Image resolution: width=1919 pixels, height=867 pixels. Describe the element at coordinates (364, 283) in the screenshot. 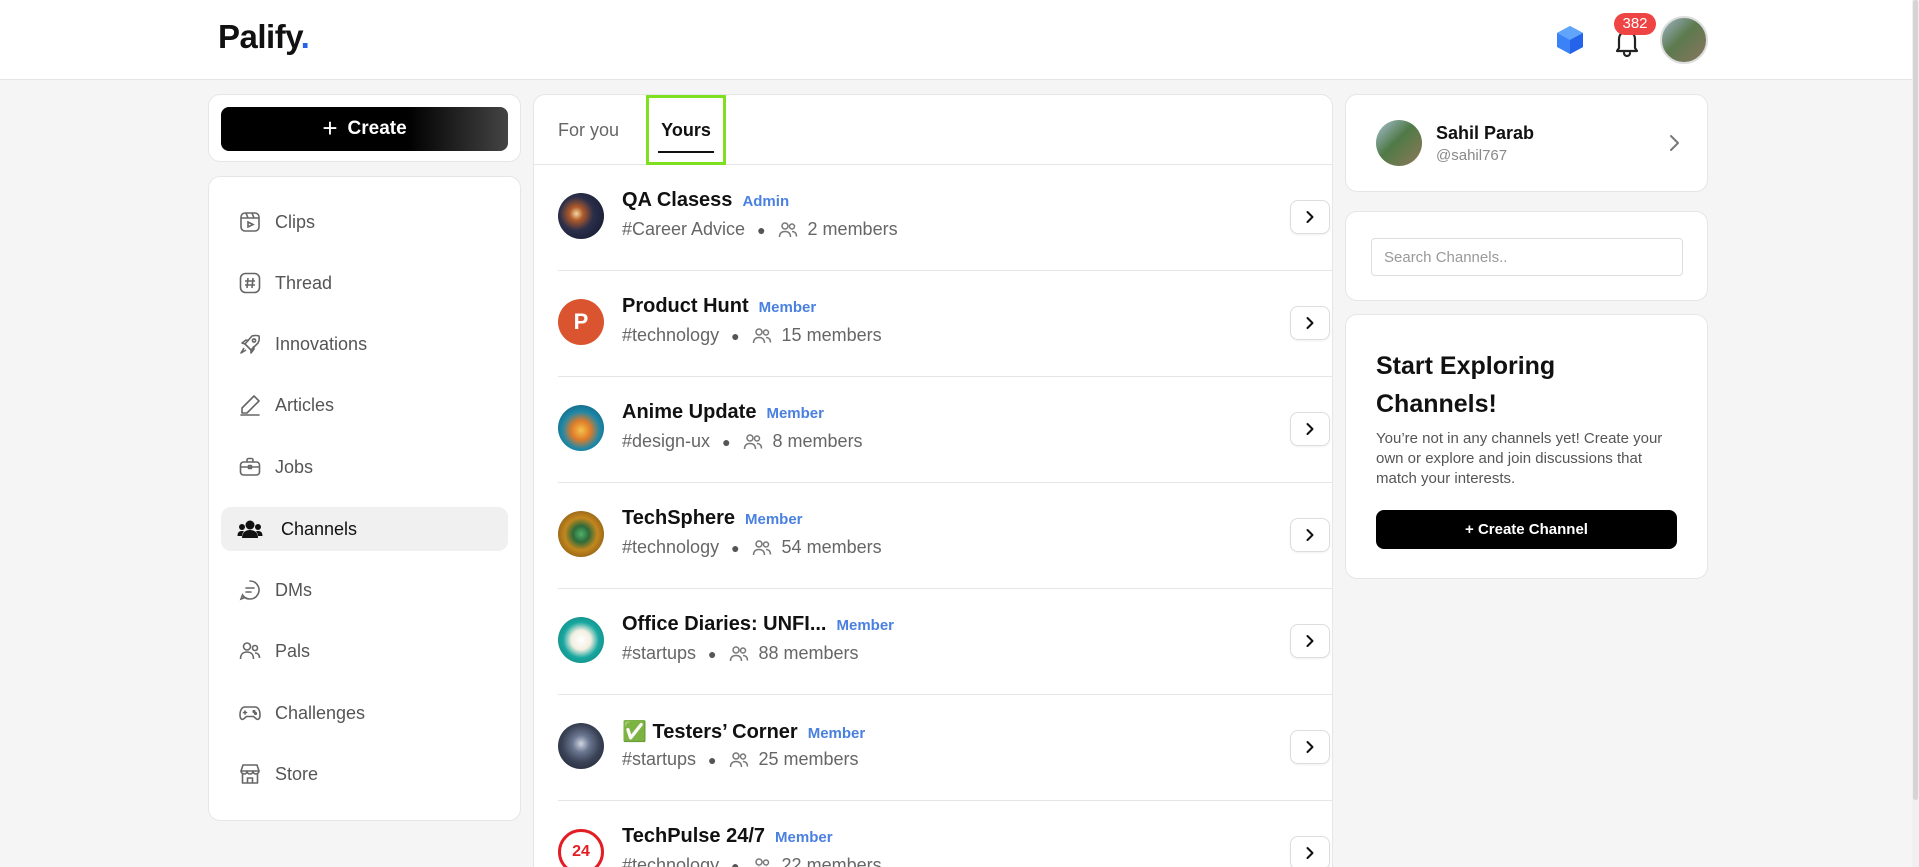

I see `sidebar-item-thread: Thread` at that location.